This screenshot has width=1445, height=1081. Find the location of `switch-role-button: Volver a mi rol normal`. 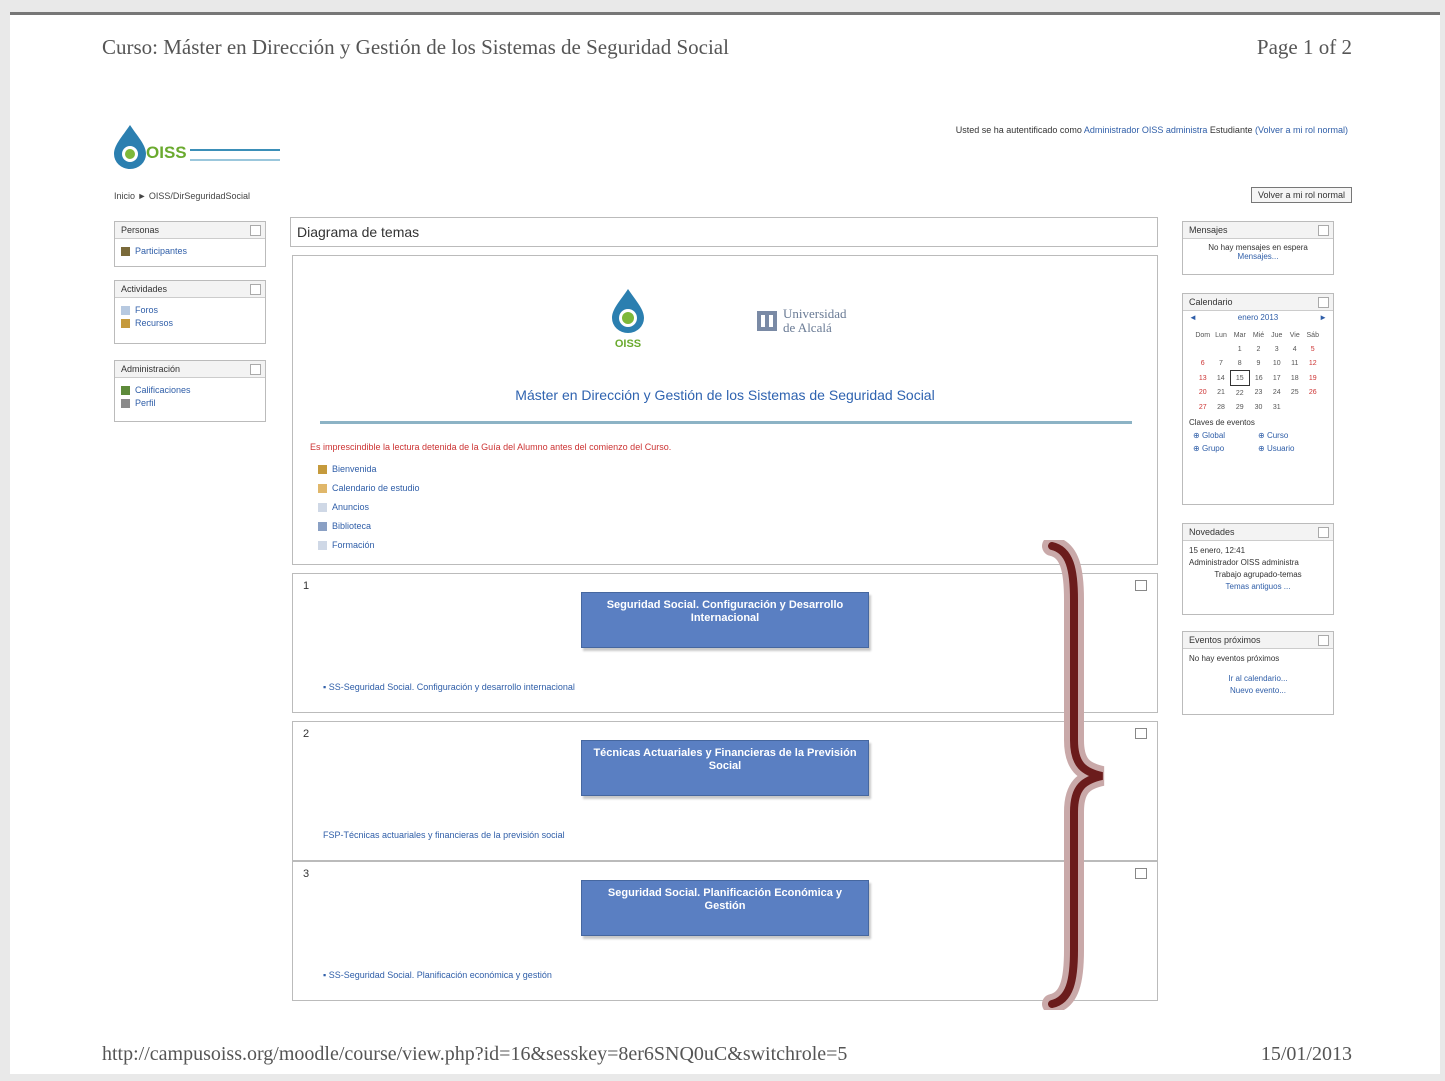

switch-role-button: Volver a mi rol normal is located at coordinates (1301, 195).